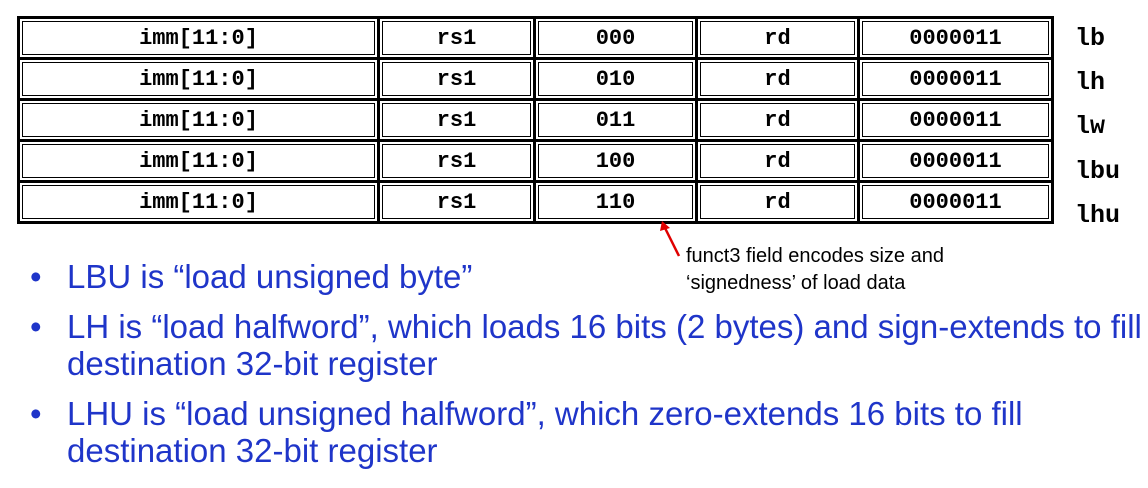 Image resolution: width=1148 pixels, height=488 pixels. Describe the element at coordinates (615, 79) in the screenshot. I see `funct3-field: 010` at that location.